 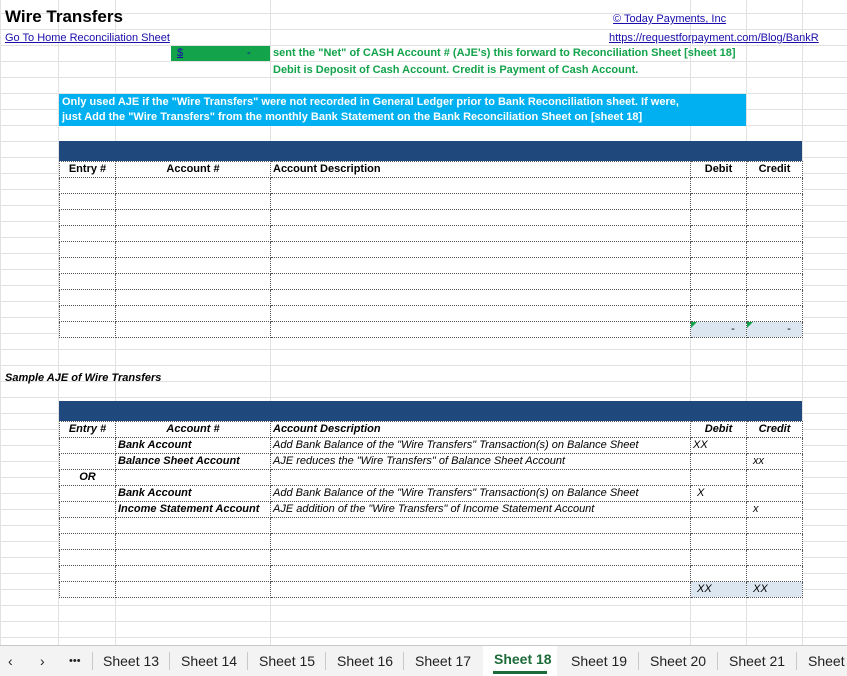 I want to click on tab-sheet-15: Sheet 15, so click(x=287, y=661).